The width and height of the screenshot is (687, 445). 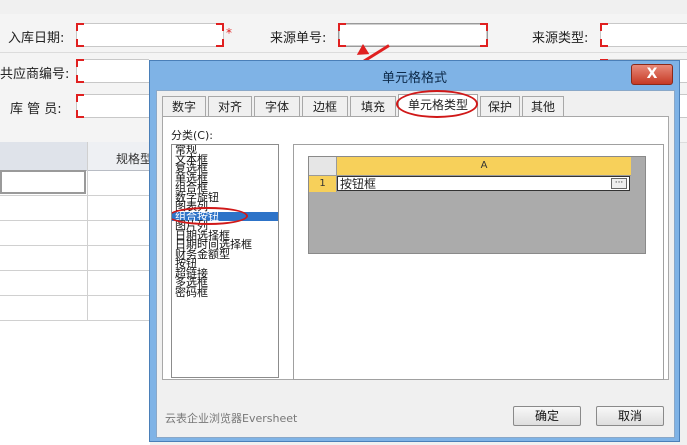 What do you see at coordinates (413, 35) in the screenshot?
I see `source-no-field` at bounding box center [413, 35].